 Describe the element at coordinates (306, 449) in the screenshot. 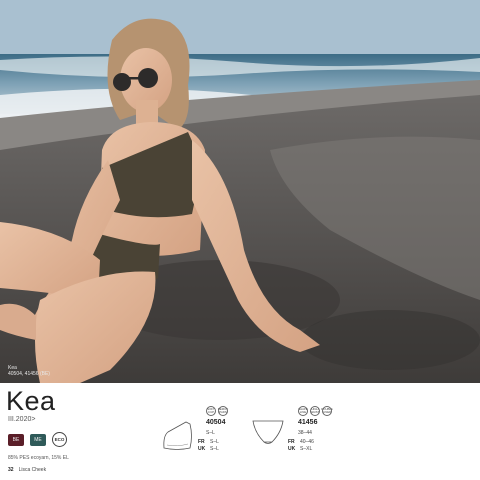

I see `size-value-uk: S–XL` at that location.